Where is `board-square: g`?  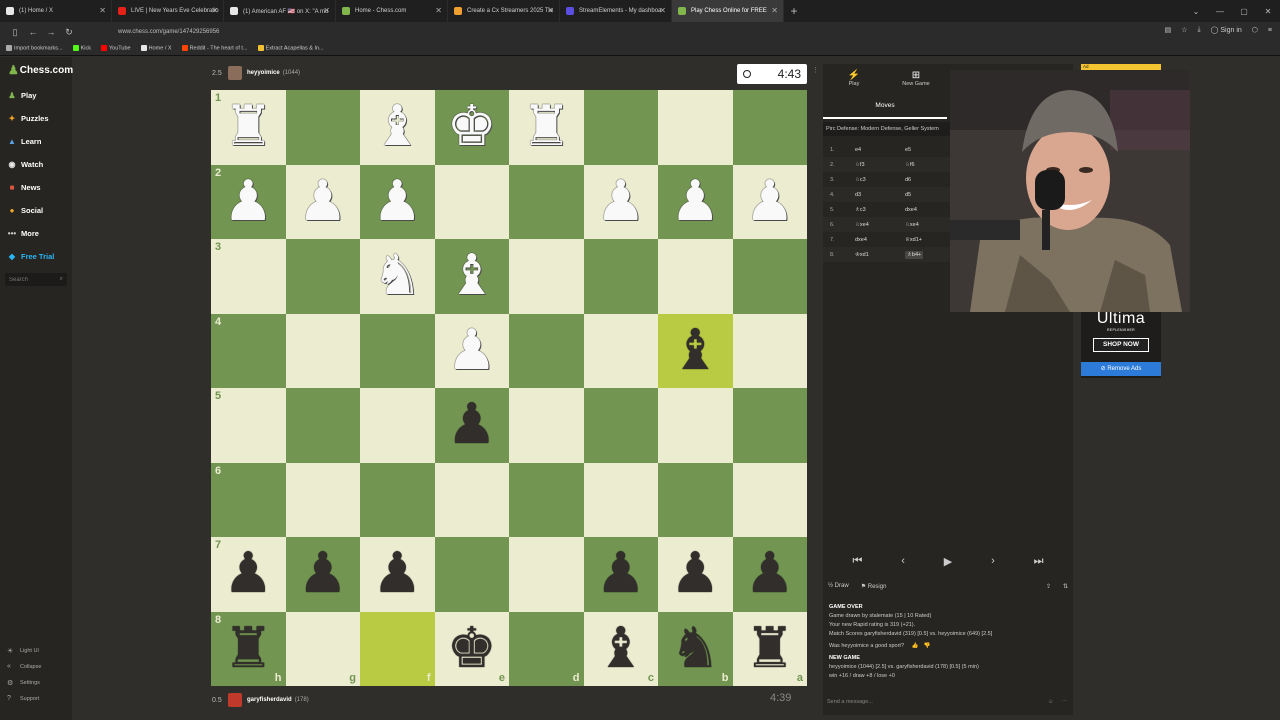
board-square: g is located at coordinates (322, 648).